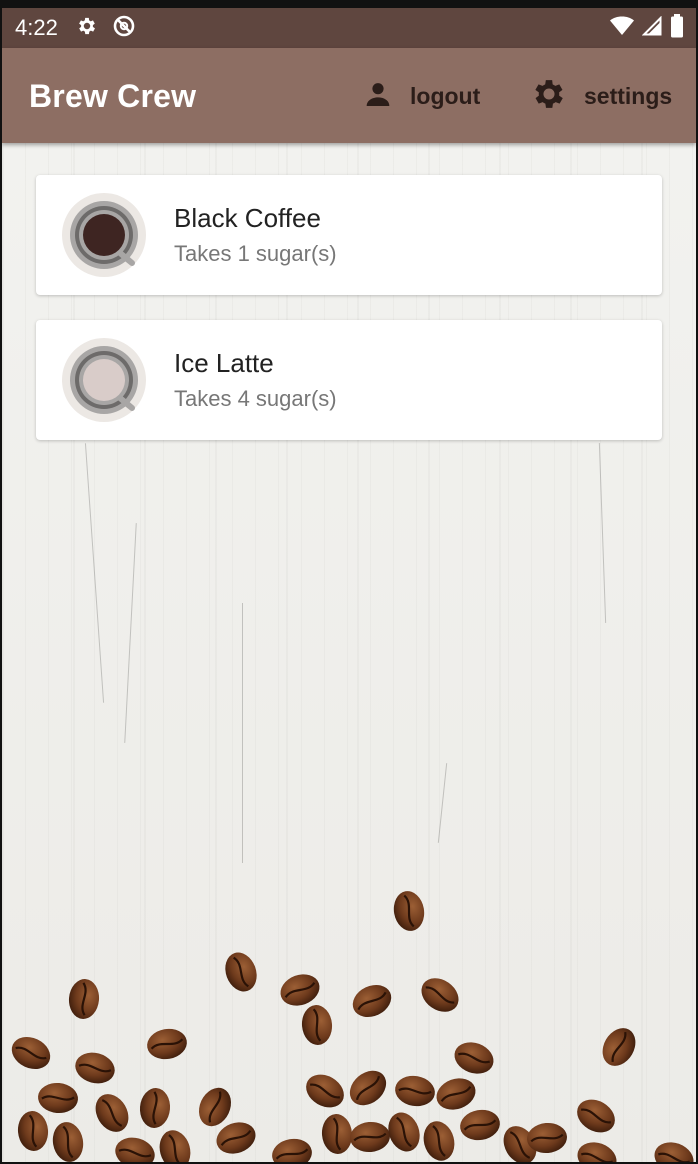  I want to click on brew-sugars: Takes 4 sugar(s), so click(255, 398).